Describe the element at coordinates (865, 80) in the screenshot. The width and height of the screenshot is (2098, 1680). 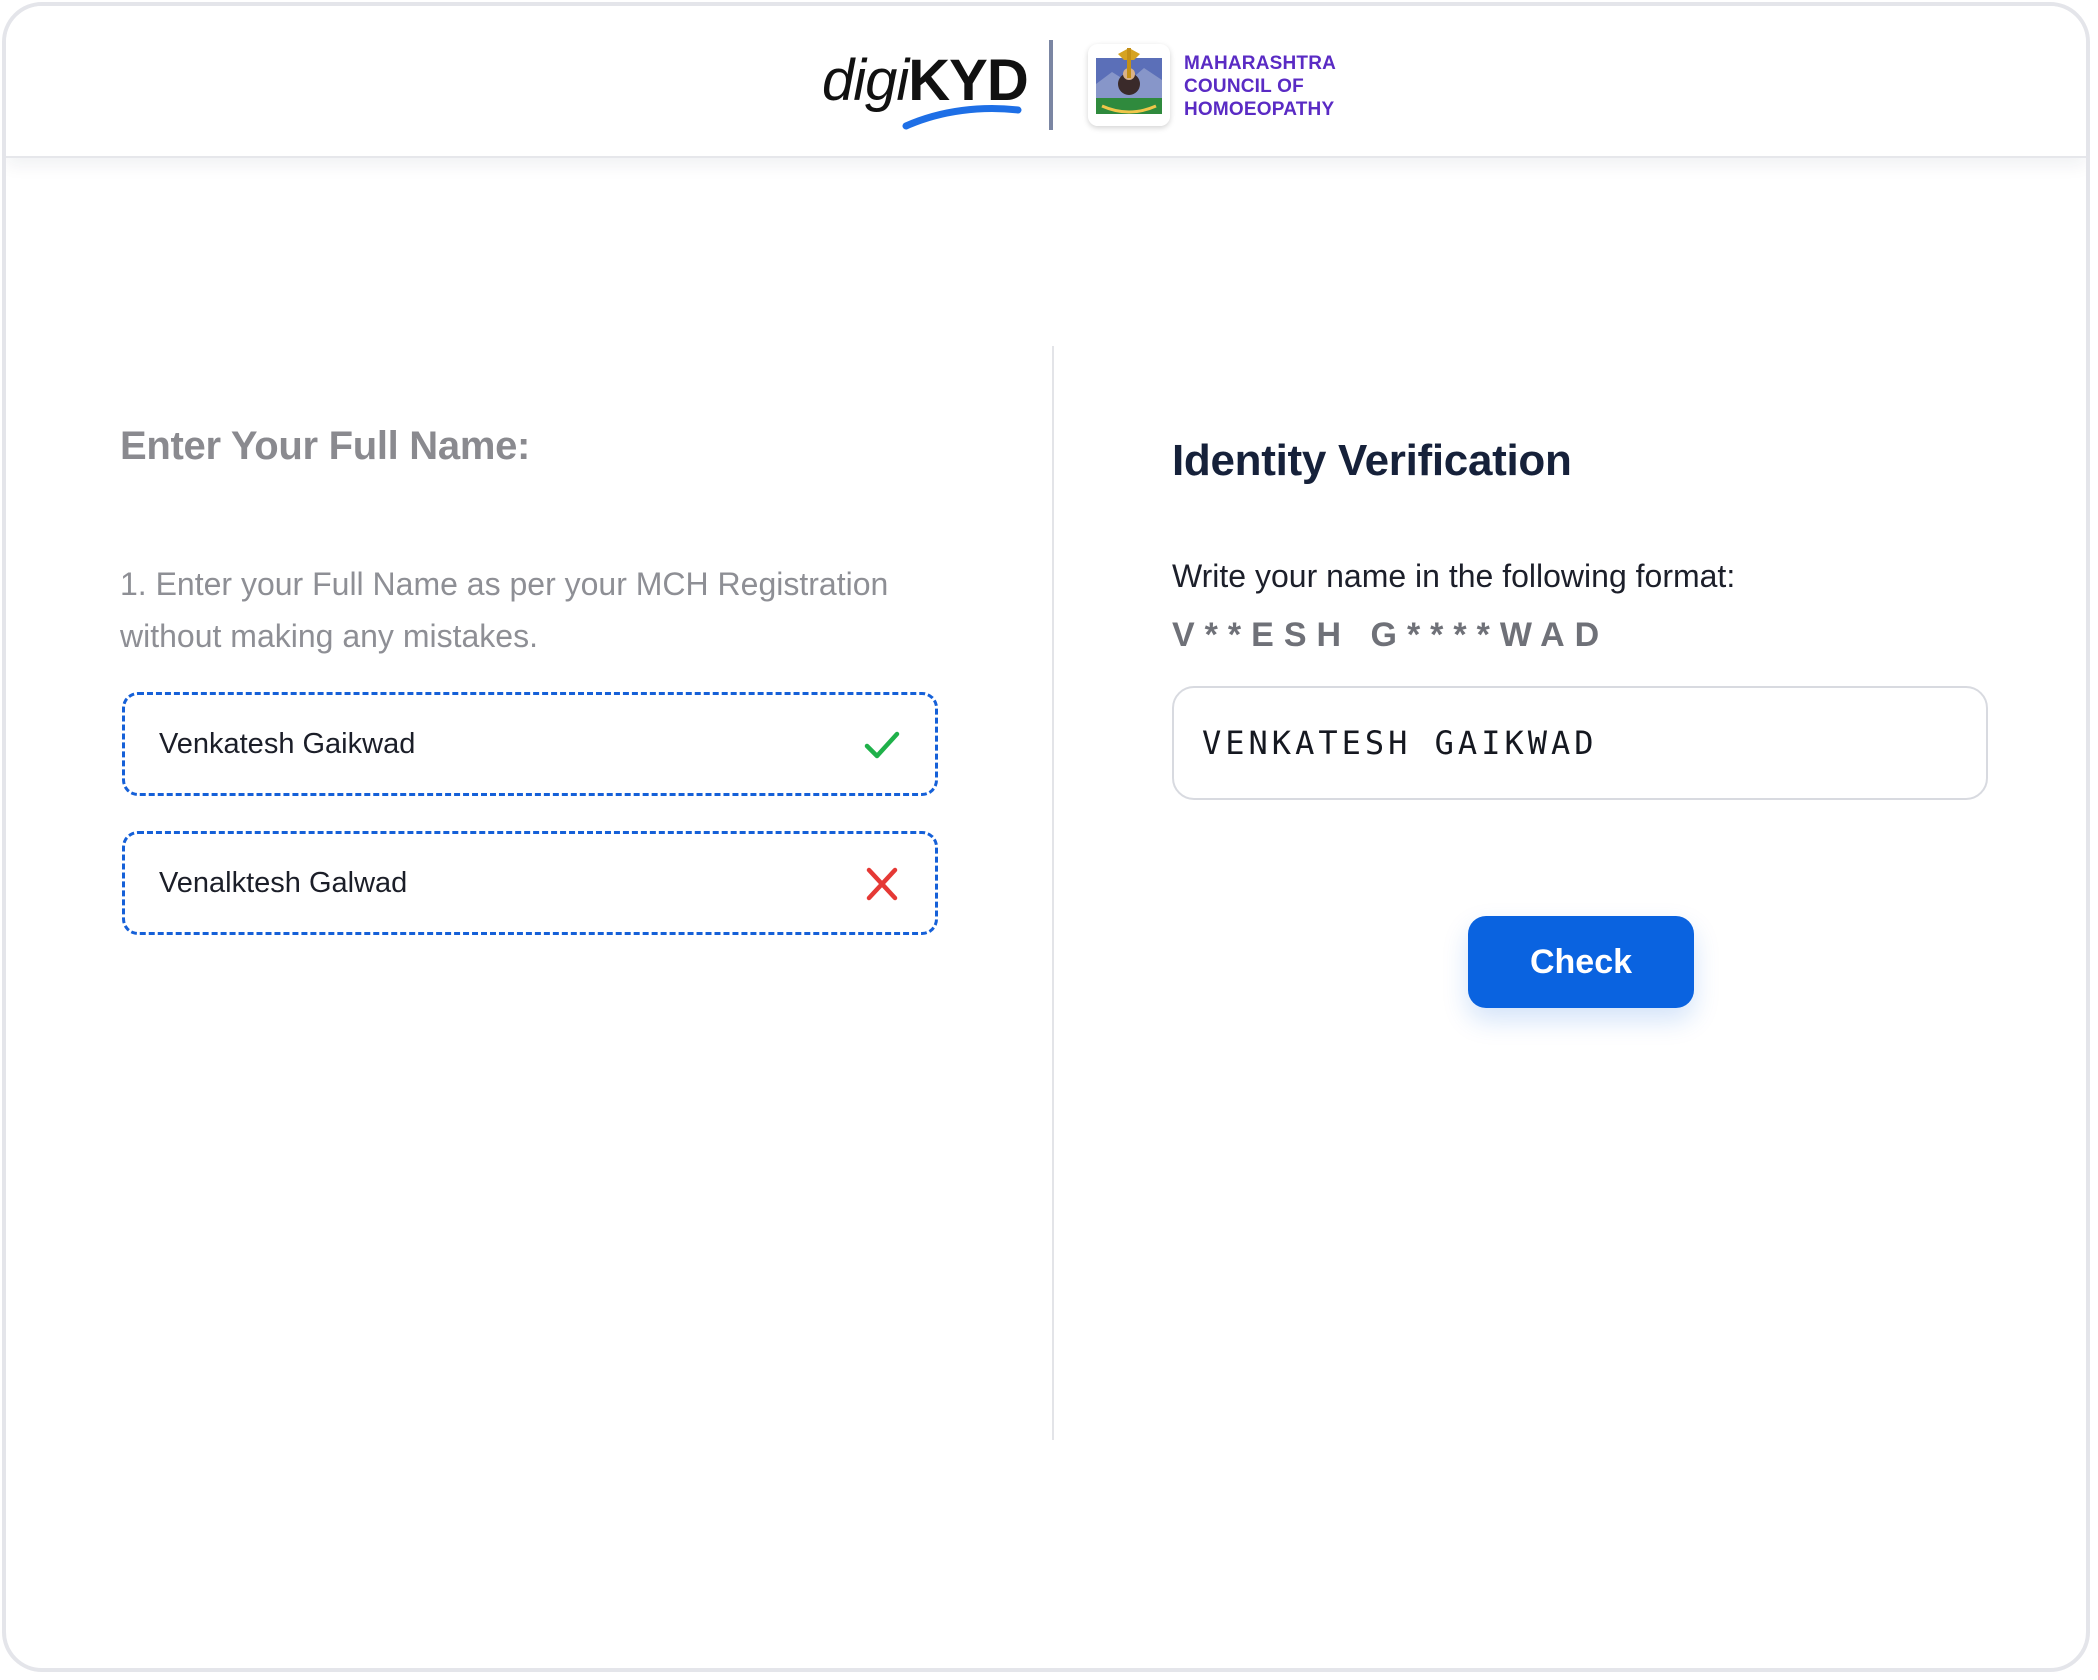
I see `brand-prefix: digi` at that location.